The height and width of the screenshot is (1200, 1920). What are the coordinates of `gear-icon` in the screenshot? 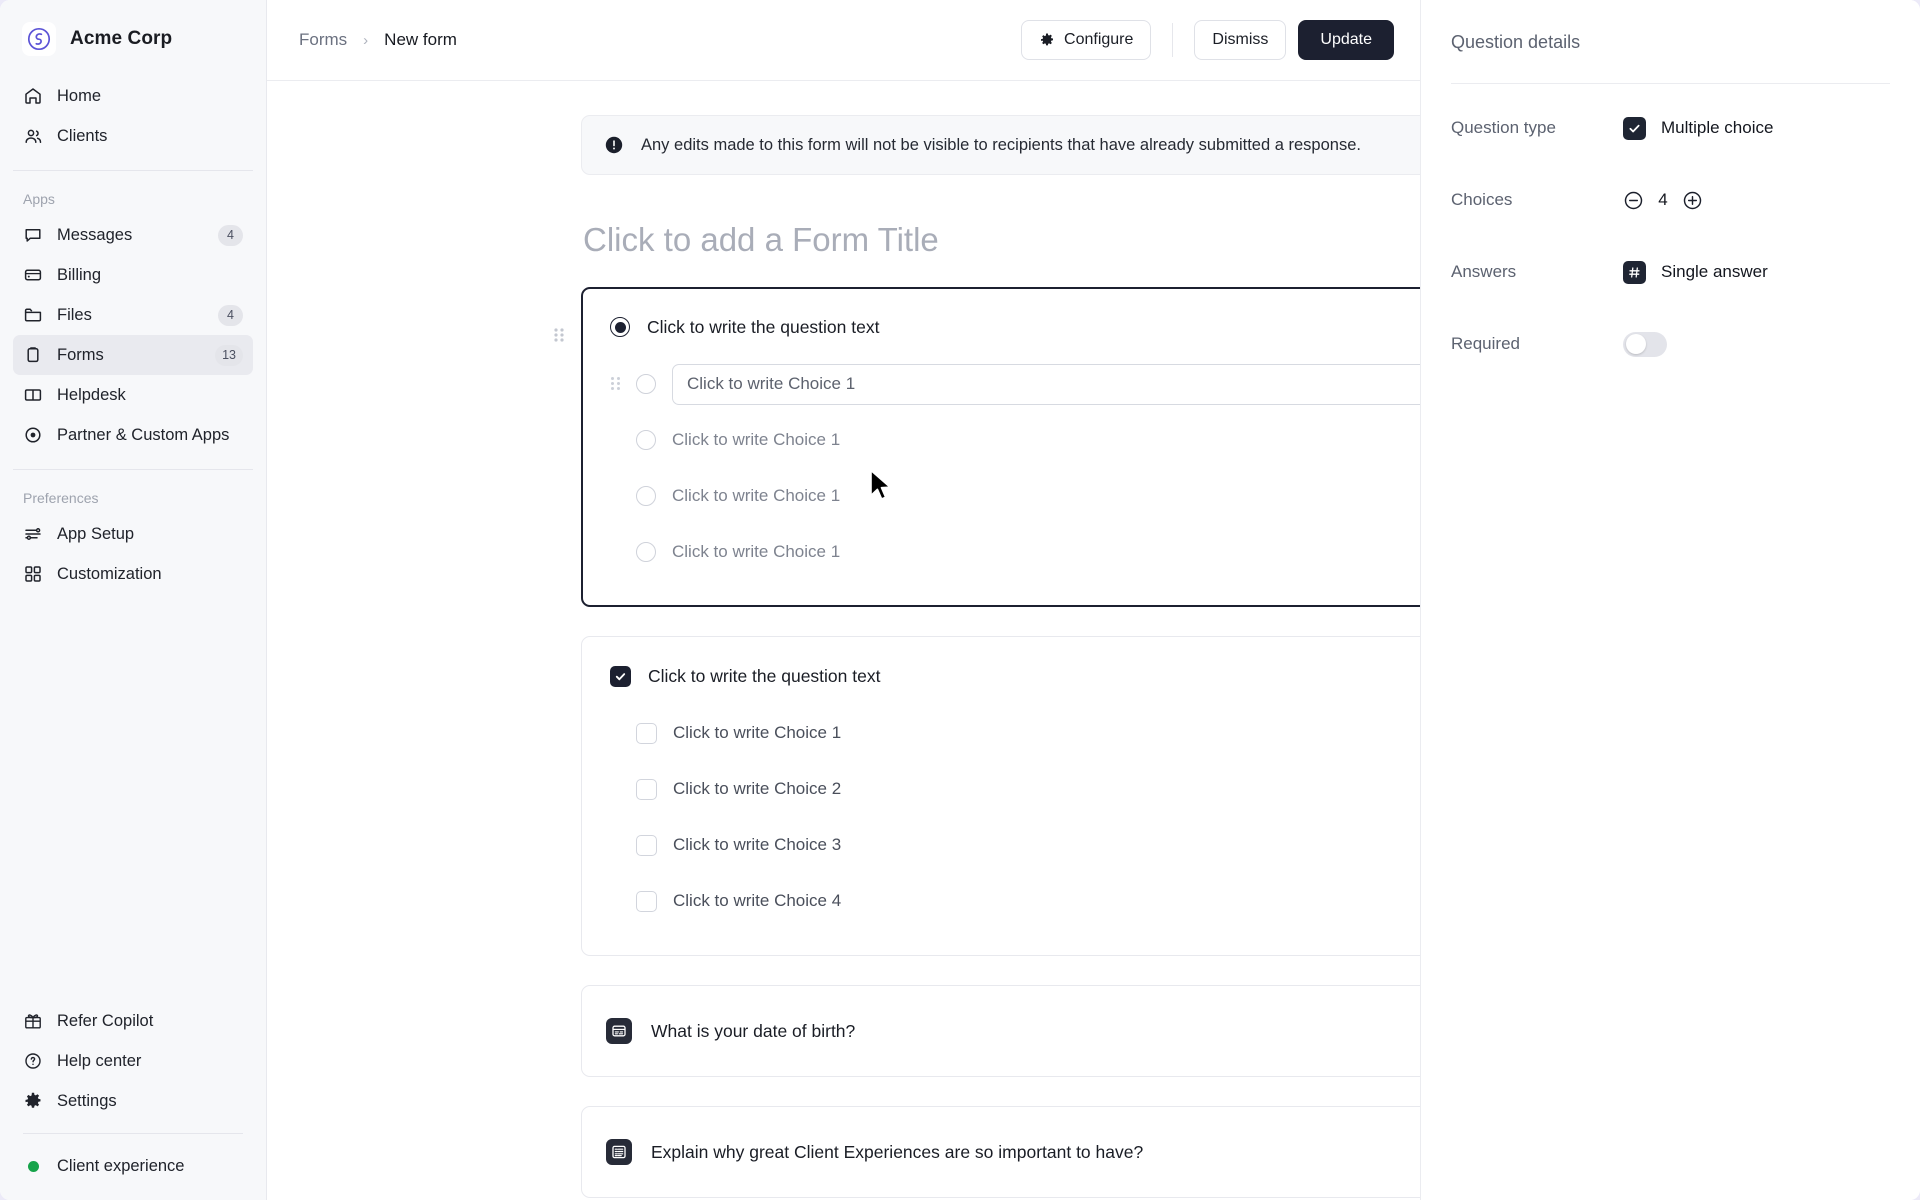 It's located at (33, 1101).